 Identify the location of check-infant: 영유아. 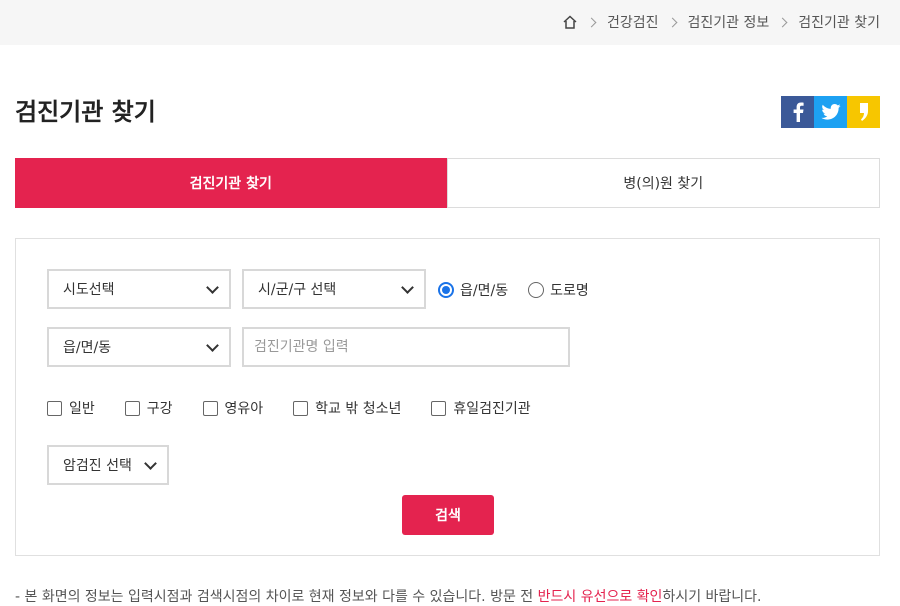
(233, 408).